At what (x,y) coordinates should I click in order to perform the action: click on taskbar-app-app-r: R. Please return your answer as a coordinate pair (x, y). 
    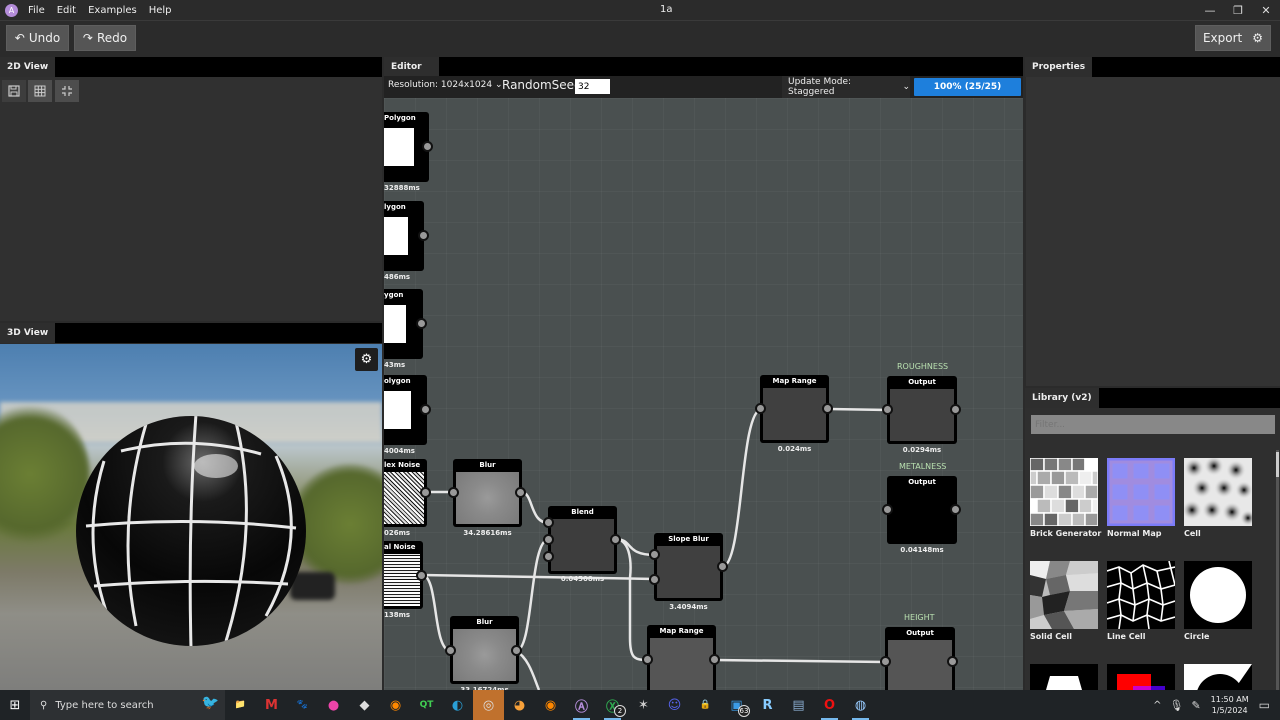
    Looking at the image, I should click on (767, 705).